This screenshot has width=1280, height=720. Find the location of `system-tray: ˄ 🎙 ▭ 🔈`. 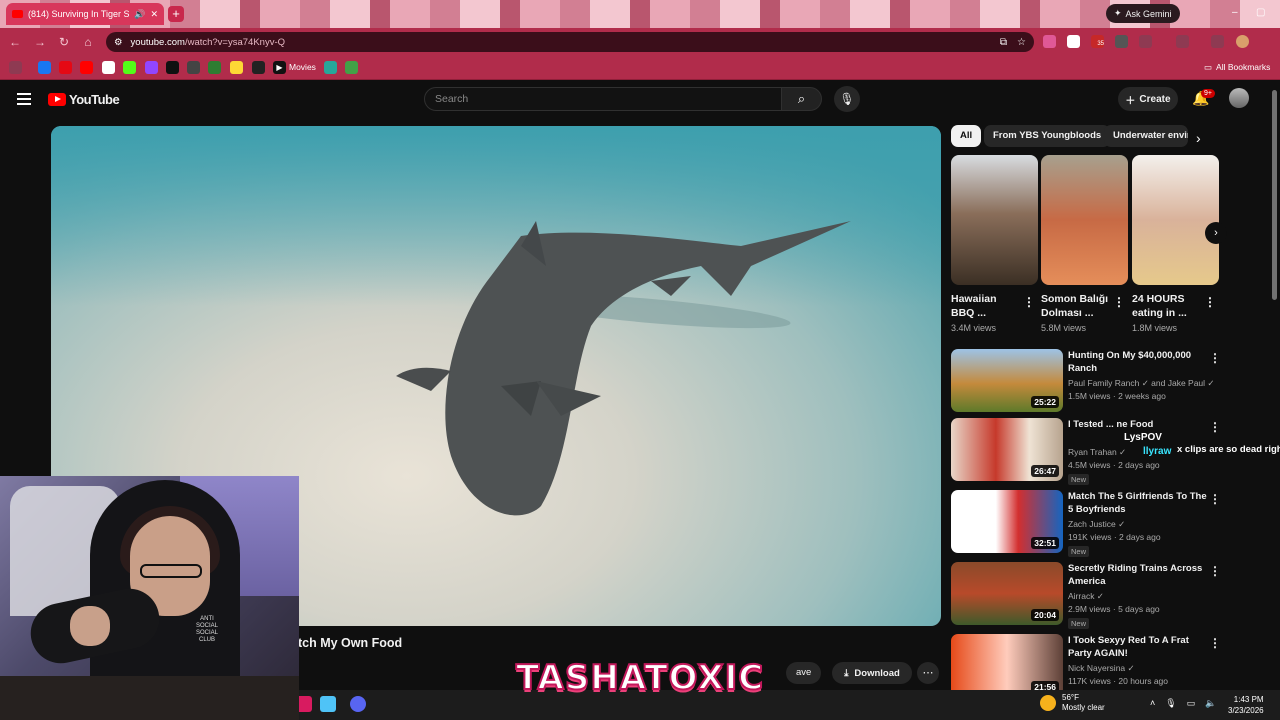

system-tray: ˄ 🎙 ▭ 🔈 is located at coordinates (1183, 703).